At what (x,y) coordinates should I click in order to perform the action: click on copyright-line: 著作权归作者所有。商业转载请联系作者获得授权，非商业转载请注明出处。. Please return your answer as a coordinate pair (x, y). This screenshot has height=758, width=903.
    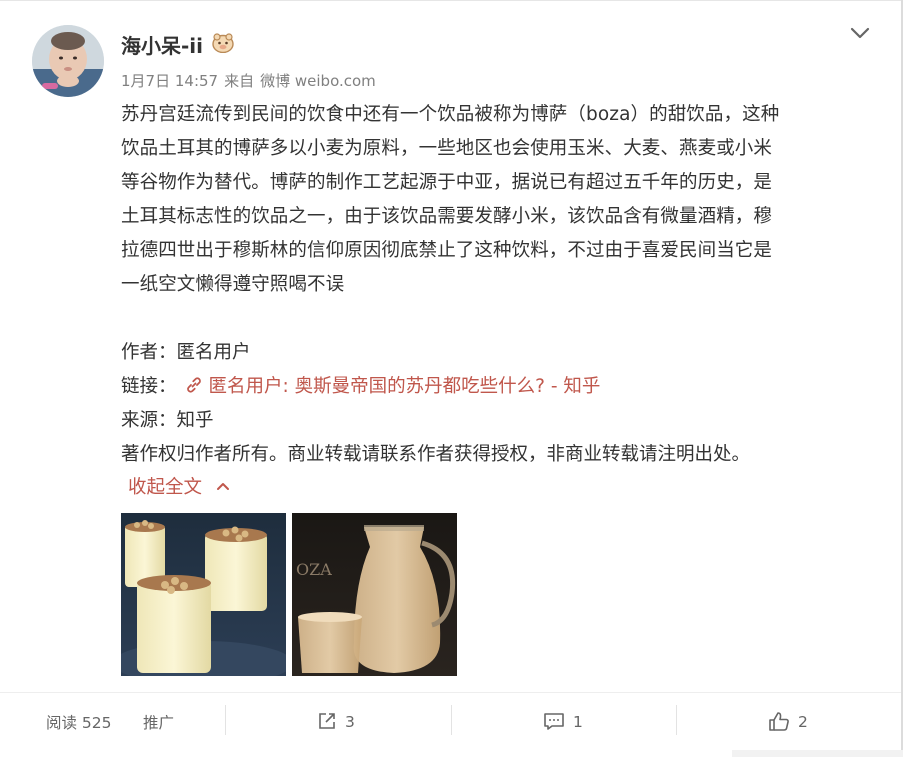
    Looking at the image, I should click on (436, 454).